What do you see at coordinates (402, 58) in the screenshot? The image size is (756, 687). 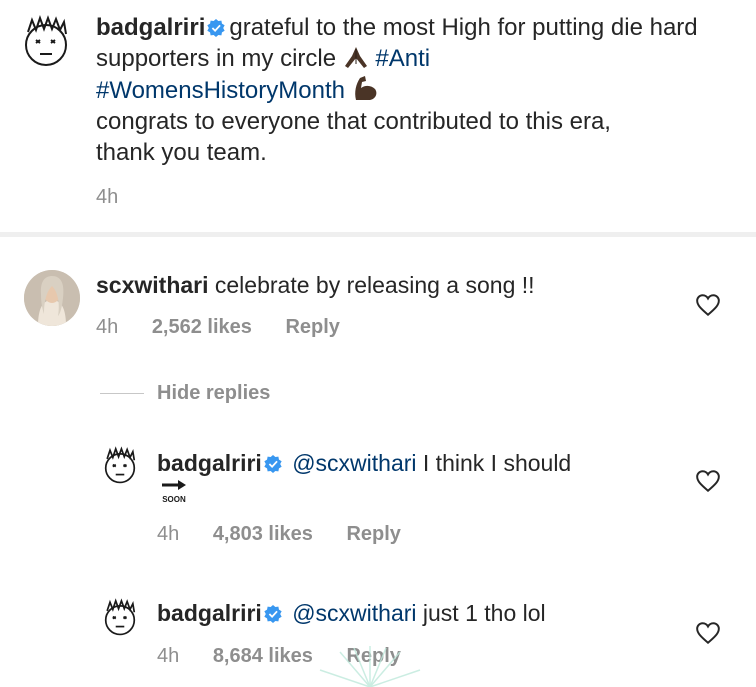 I see `hashtag-anti: #Anti` at bounding box center [402, 58].